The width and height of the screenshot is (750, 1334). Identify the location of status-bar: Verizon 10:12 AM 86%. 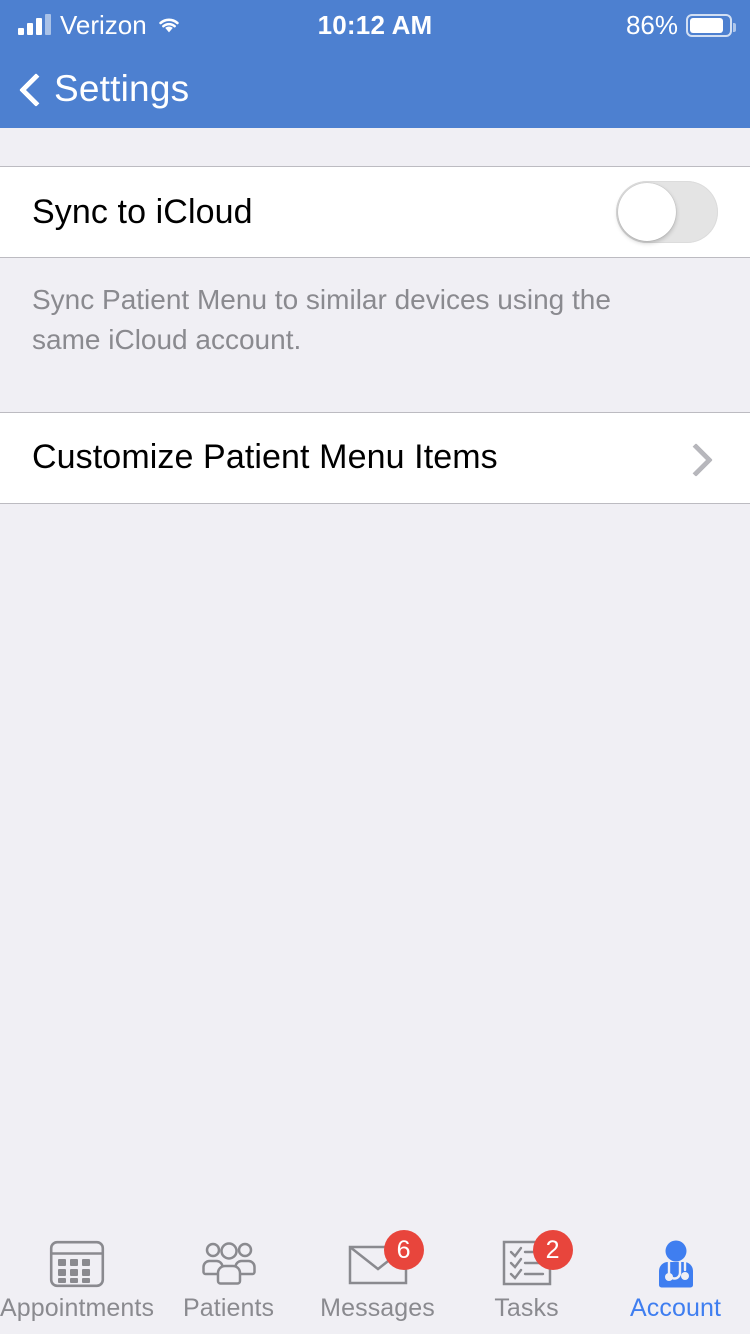
(375, 25).